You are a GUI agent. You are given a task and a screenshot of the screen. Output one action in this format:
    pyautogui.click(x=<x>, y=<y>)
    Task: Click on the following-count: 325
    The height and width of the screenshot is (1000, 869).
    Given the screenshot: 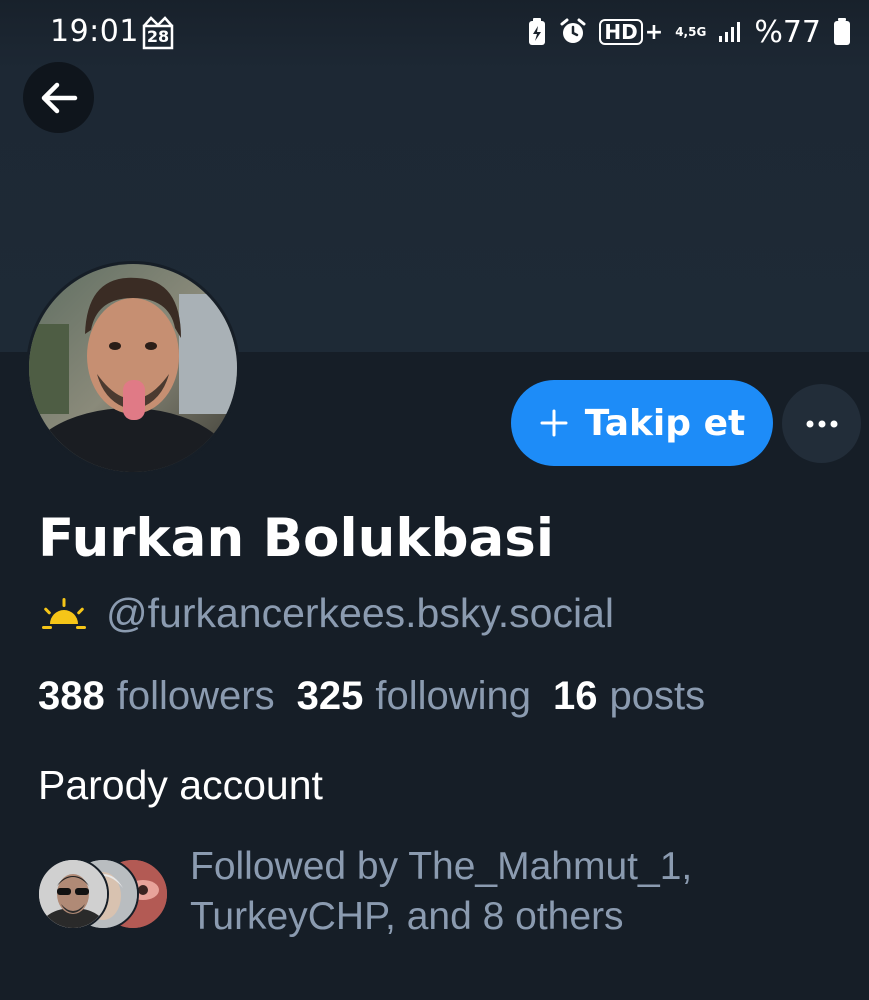 What is the action you would take?
    pyautogui.click(x=330, y=696)
    